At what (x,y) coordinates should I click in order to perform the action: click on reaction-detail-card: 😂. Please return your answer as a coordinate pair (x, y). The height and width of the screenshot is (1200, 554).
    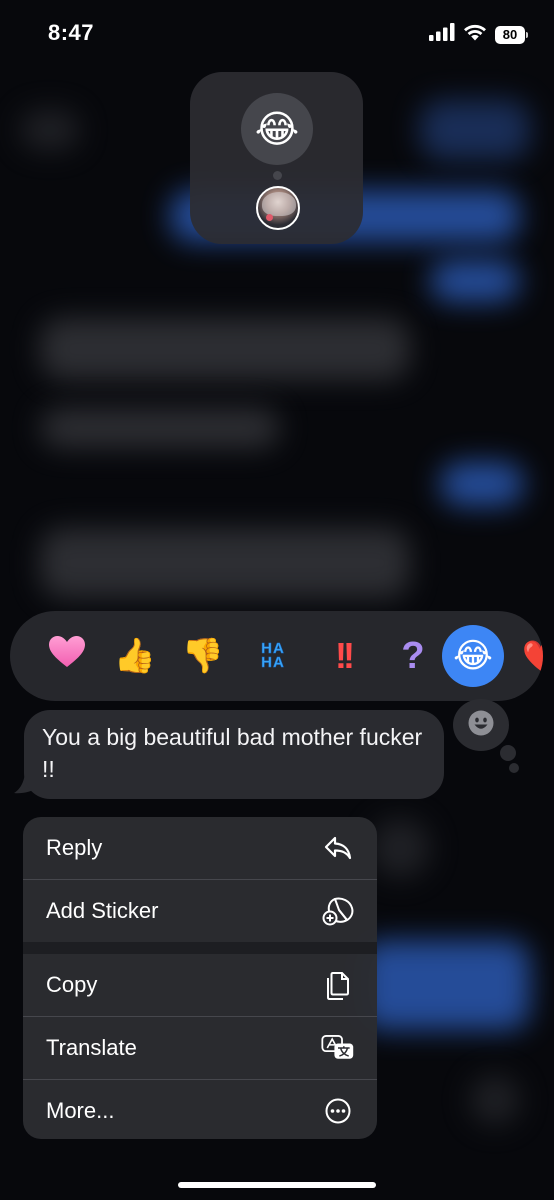
    Looking at the image, I should click on (276, 158).